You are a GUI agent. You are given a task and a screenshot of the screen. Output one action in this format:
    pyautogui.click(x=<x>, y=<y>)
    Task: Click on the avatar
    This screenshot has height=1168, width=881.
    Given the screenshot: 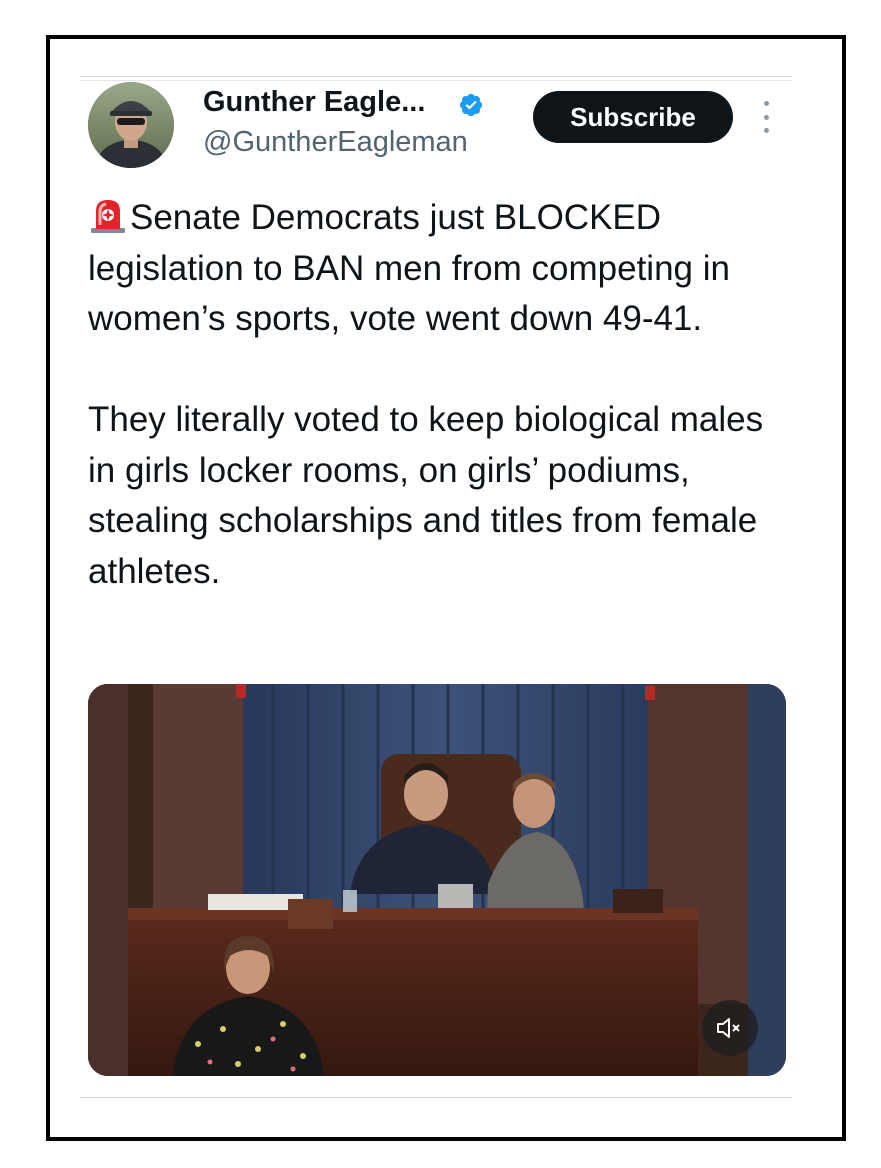 What is the action you would take?
    pyautogui.click(x=131, y=125)
    